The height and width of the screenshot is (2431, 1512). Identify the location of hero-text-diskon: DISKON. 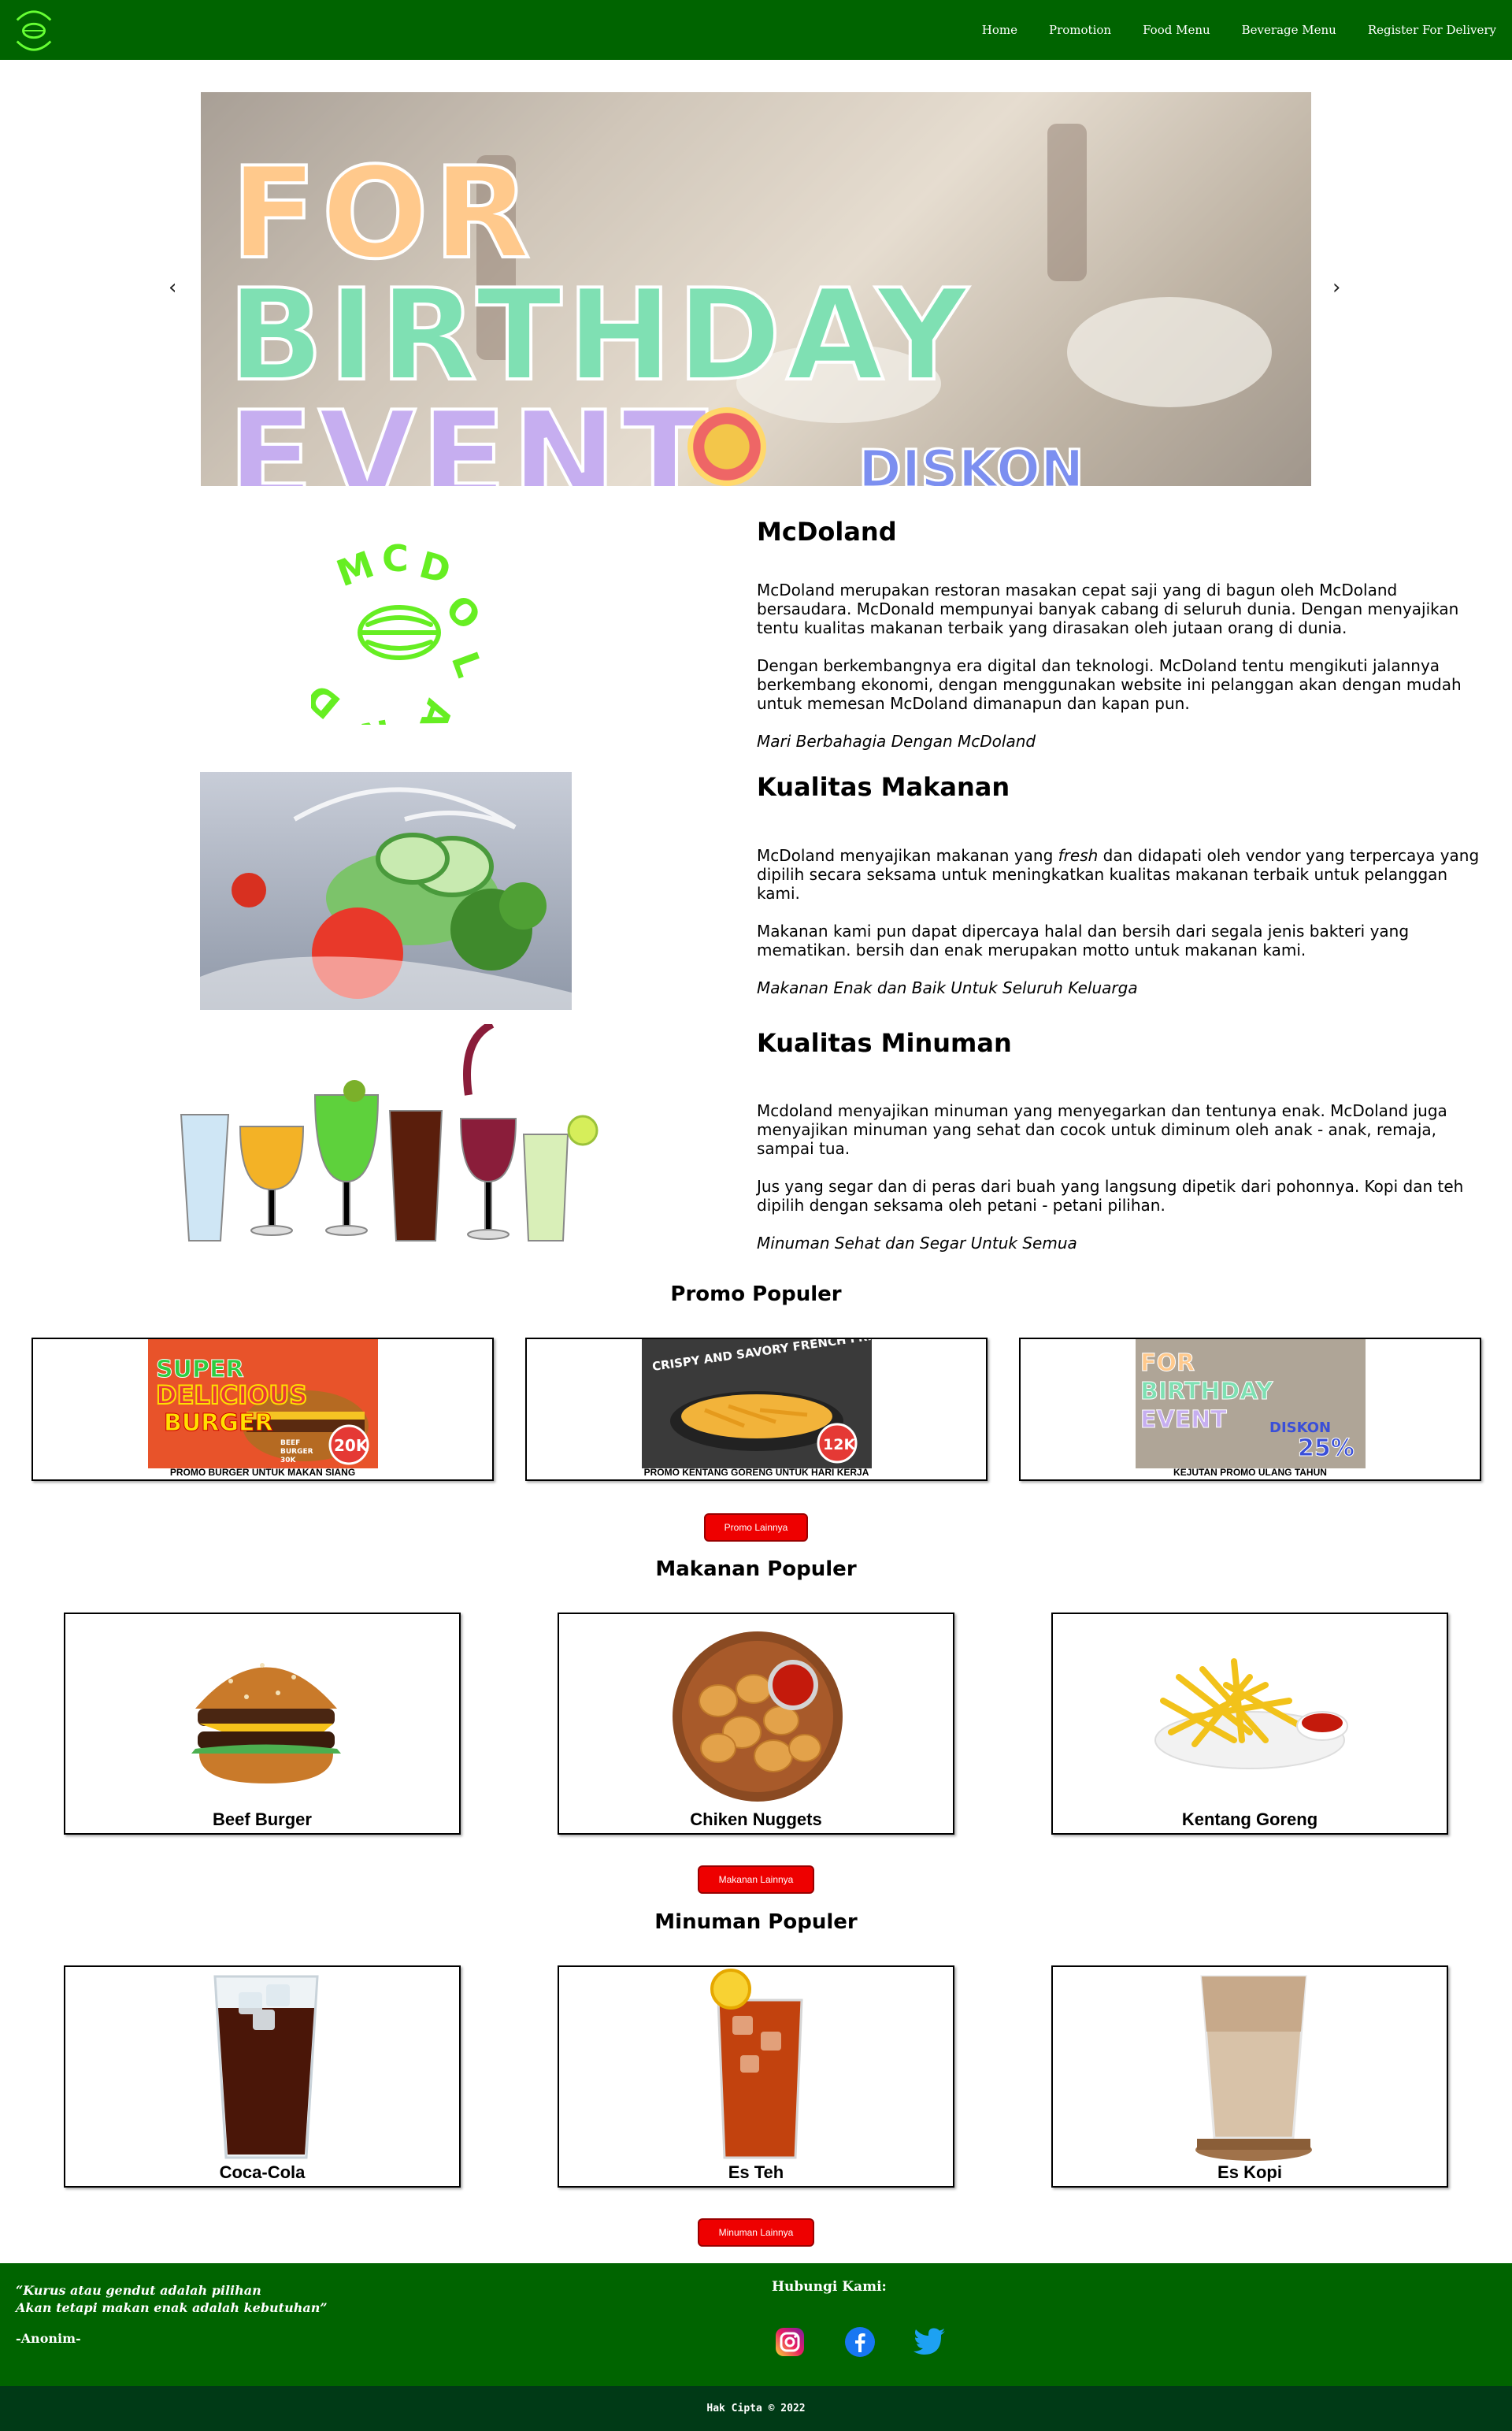
(970, 462).